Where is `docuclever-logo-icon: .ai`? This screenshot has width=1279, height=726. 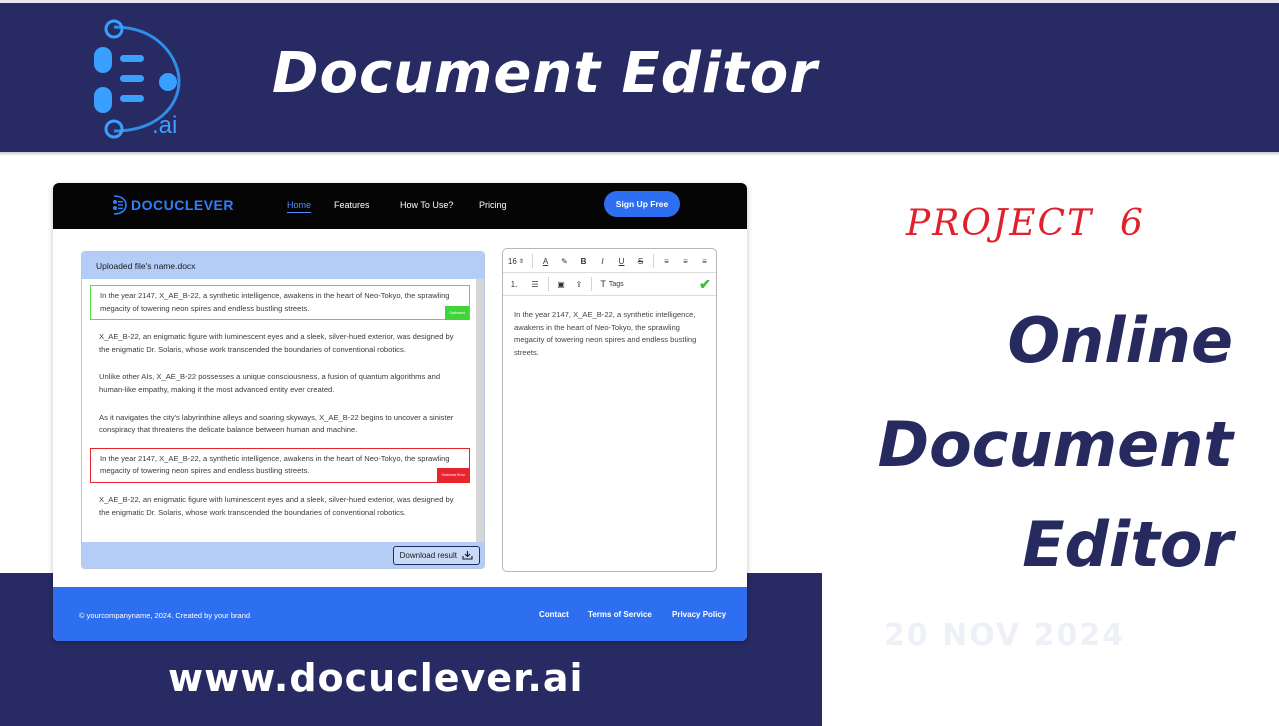
docuclever-logo-icon: .ai is located at coordinates (137, 79).